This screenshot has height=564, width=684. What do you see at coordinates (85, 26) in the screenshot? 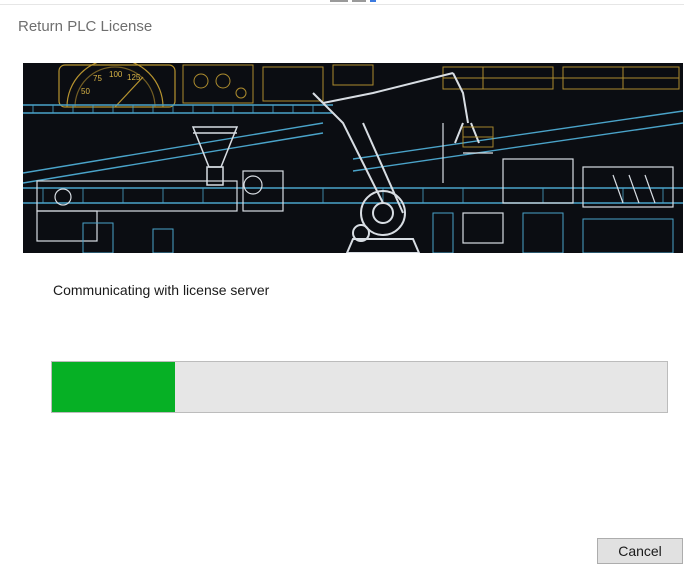
I see `window-title: Return PLC License` at bounding box center [85, 26].